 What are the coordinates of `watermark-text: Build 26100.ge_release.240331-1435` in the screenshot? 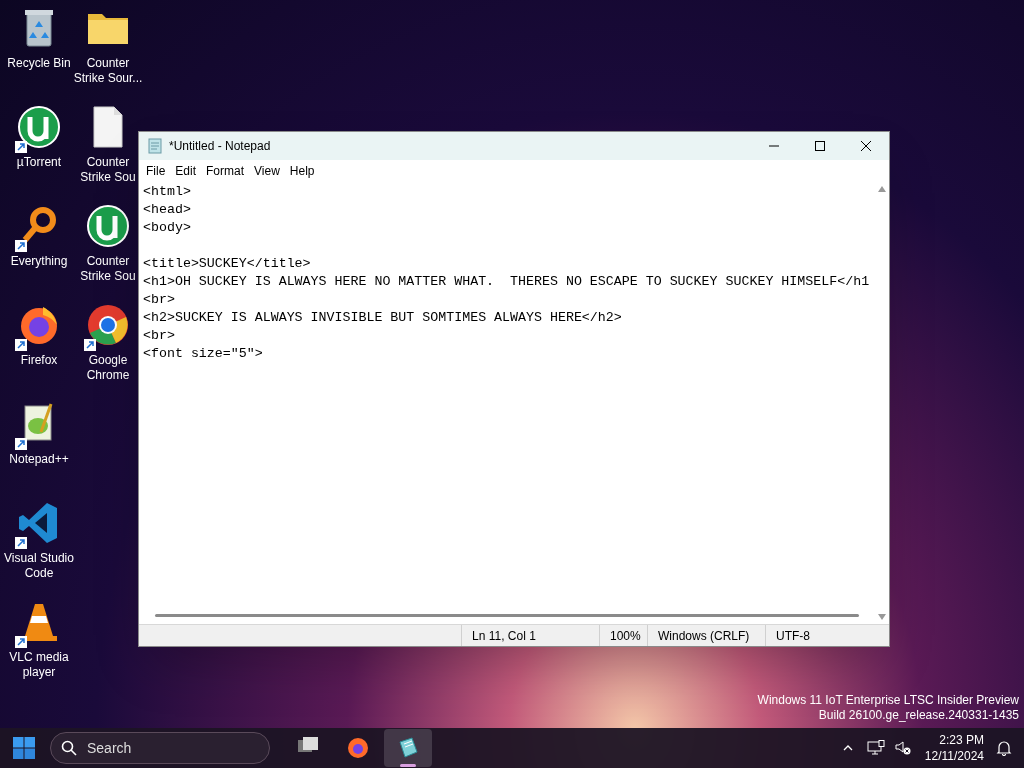 It's located at (918, 715).